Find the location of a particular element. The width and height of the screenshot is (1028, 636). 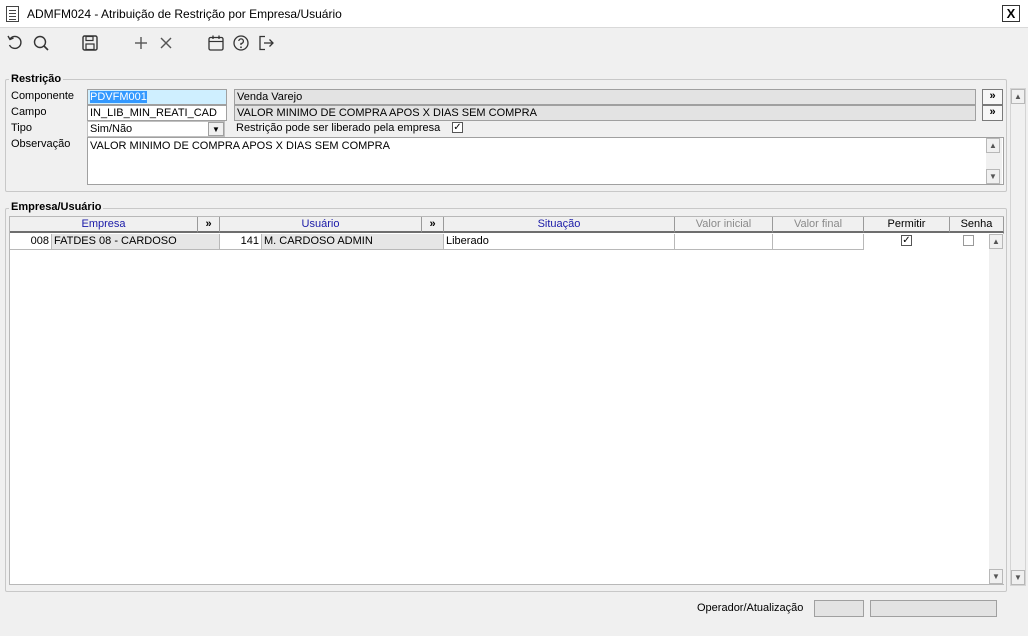

document-icon is located at coordinates (12, 14).